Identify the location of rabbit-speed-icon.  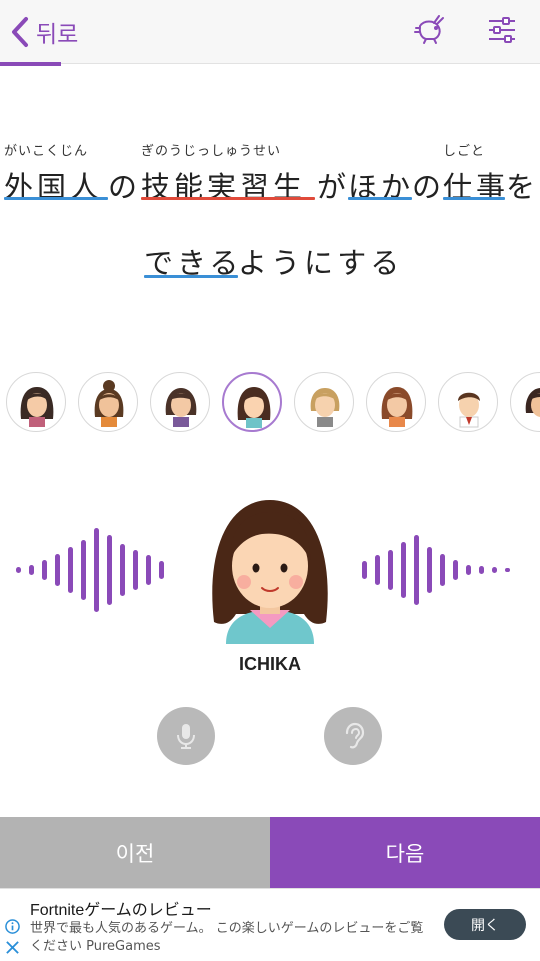
(429, 29).